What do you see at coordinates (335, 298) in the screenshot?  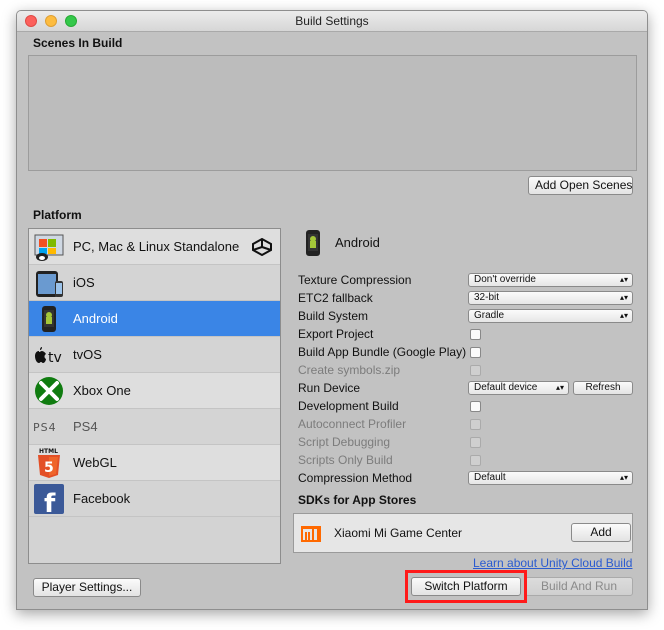 I see `etc2-fallback-label: ETC2 fallback` at bounding box center [335, 298].